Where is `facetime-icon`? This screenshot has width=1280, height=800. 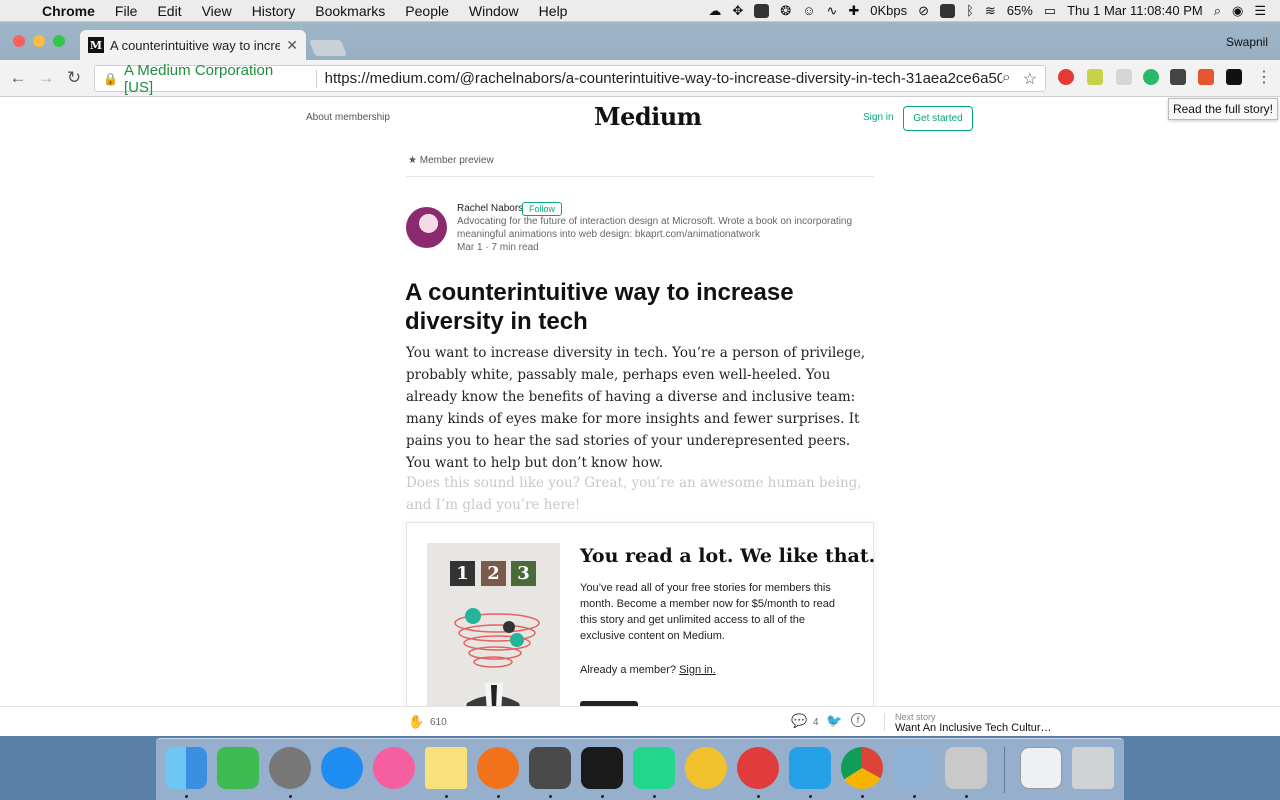
facetime-icon is located at coordinates (238, 768).